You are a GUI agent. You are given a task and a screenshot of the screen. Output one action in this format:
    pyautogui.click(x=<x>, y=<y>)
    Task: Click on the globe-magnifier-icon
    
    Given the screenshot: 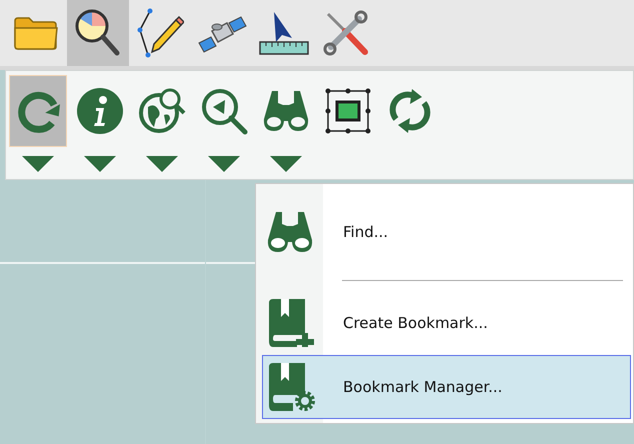 What is the action you would take?
    pyautogui.click(x=162, y=111)
    